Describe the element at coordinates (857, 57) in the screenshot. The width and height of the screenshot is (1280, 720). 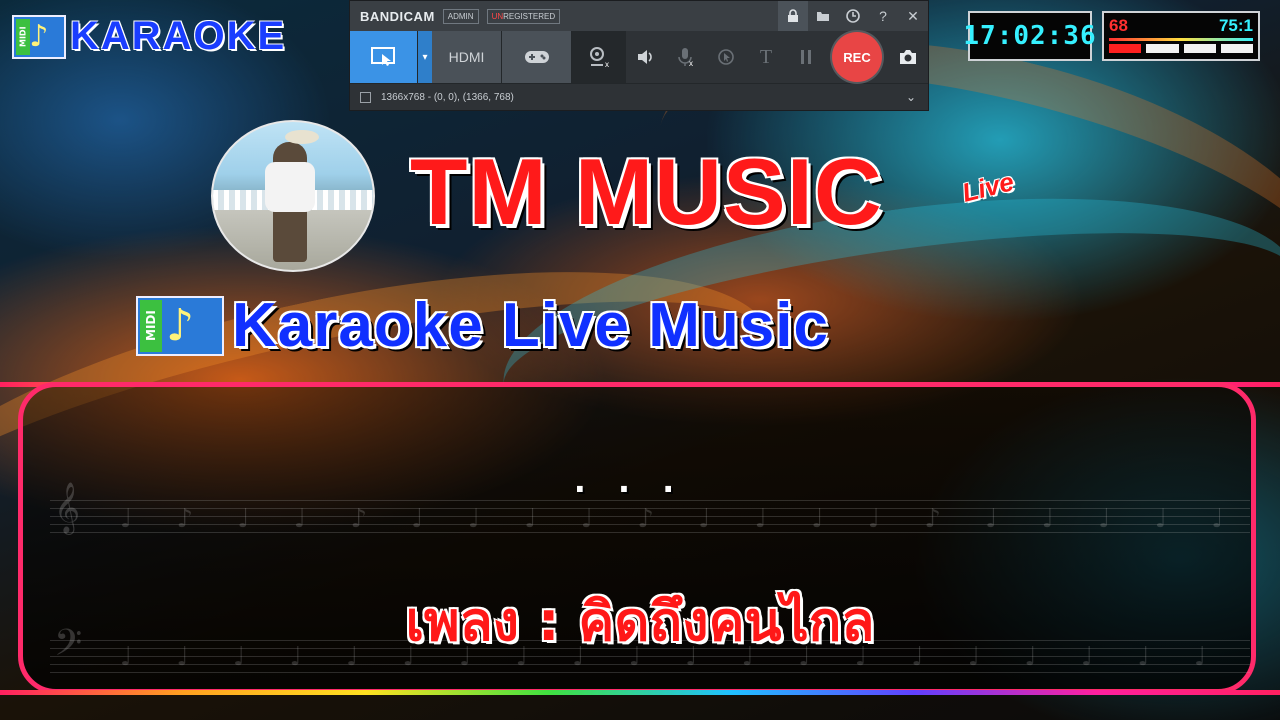
I see `rec-button: REC` at that location.